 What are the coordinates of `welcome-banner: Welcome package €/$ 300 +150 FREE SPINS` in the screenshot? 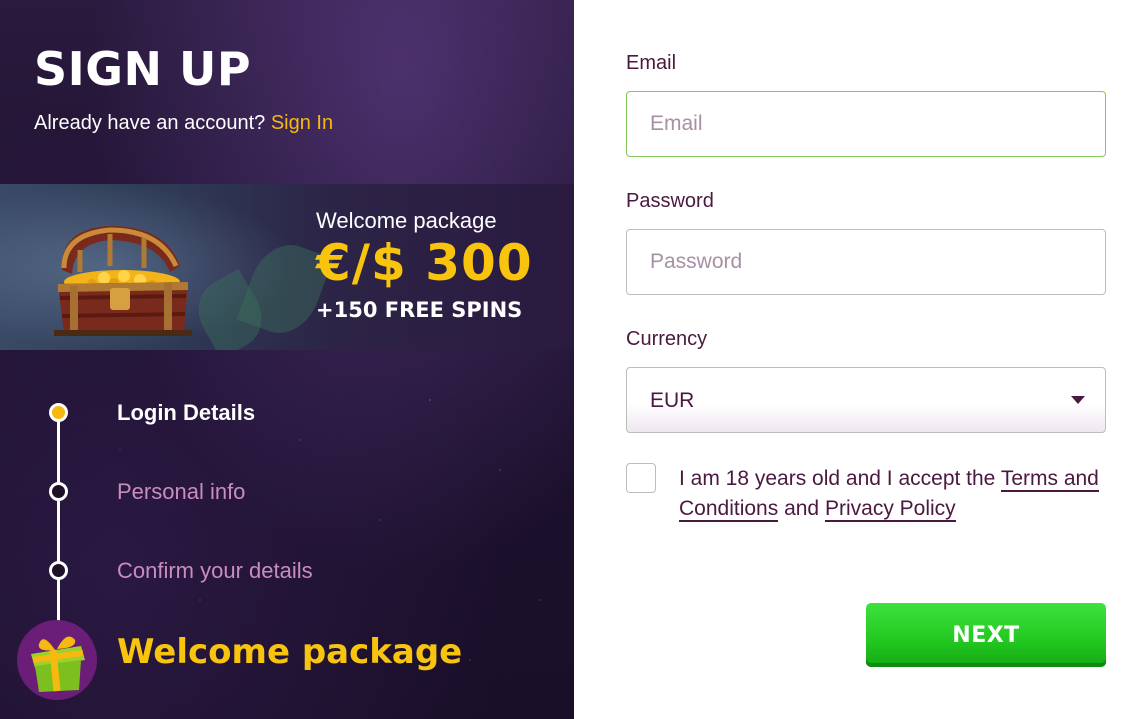 It's located at (287, 267).